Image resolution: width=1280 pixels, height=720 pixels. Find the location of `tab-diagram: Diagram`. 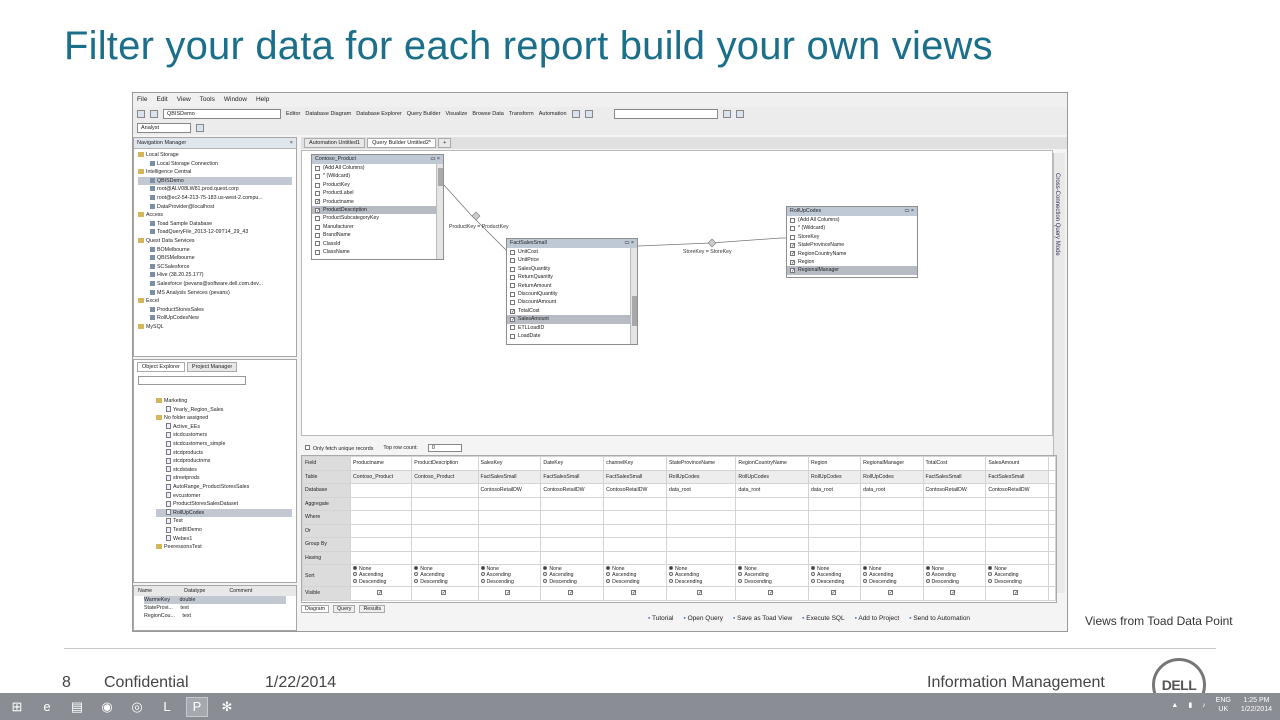

tab-diagram: Diagram is located at coordinates (315, 609).